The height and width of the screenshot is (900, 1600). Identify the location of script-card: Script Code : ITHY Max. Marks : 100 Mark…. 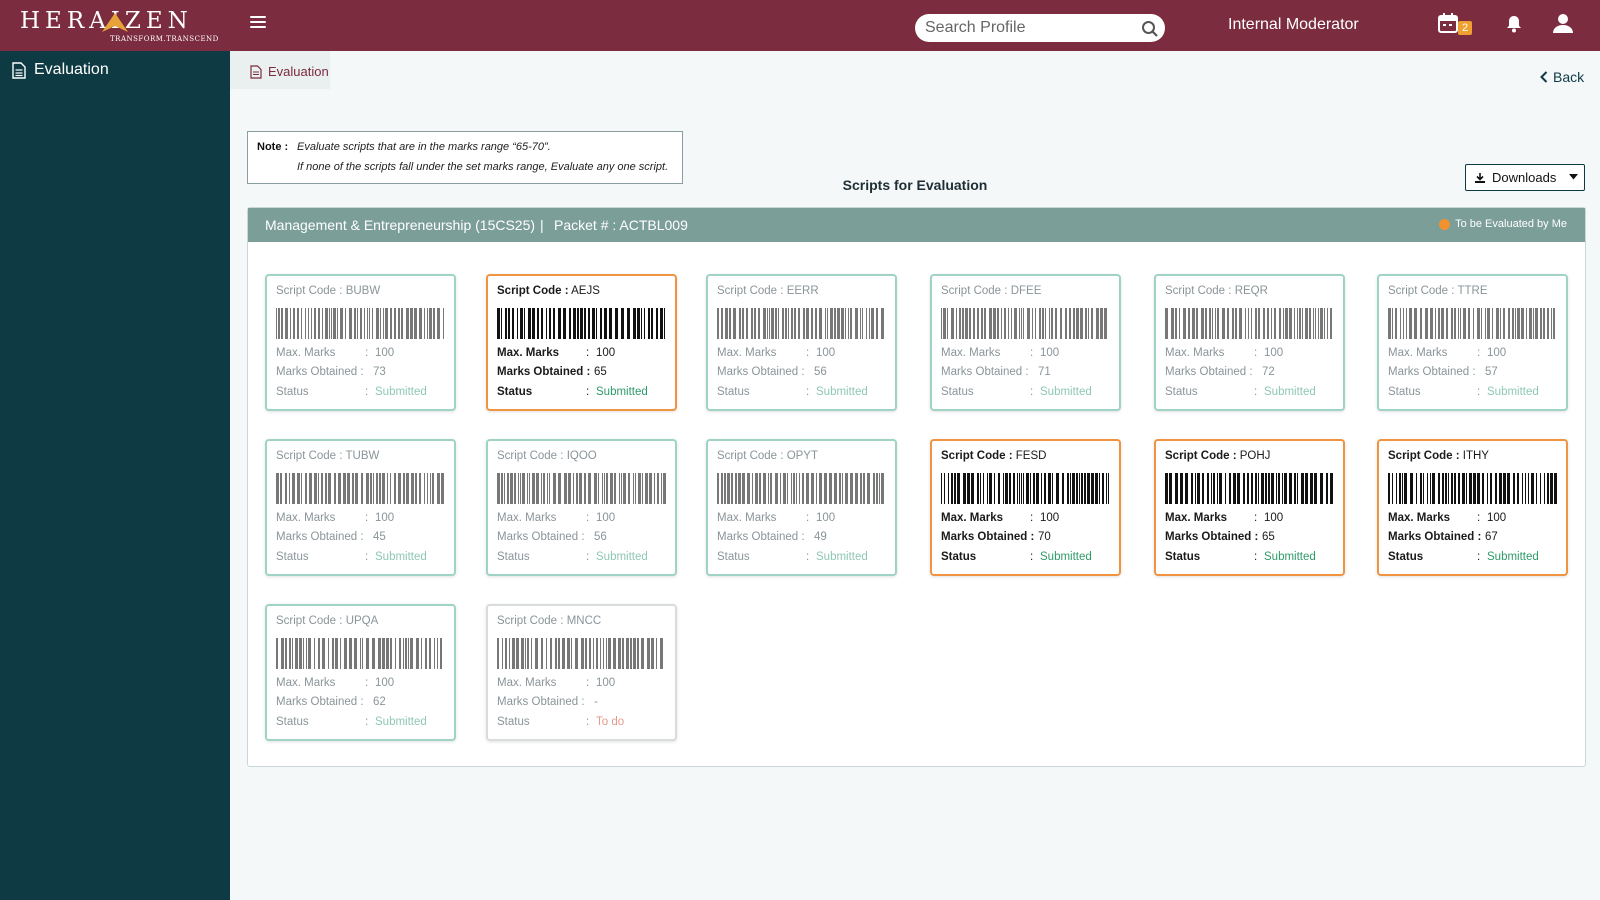
(1472, 507).